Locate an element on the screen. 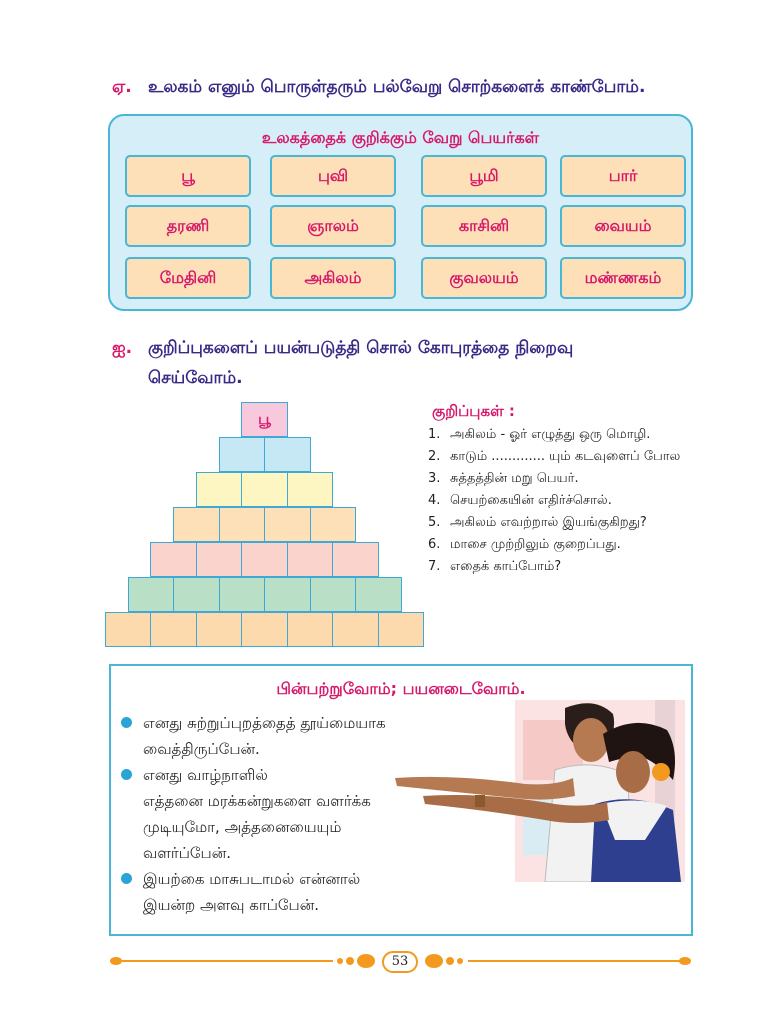 Image resolution: width=767 pixels, height=1024 pixels. clue-number: 2. is located at coordinates (434, 456).